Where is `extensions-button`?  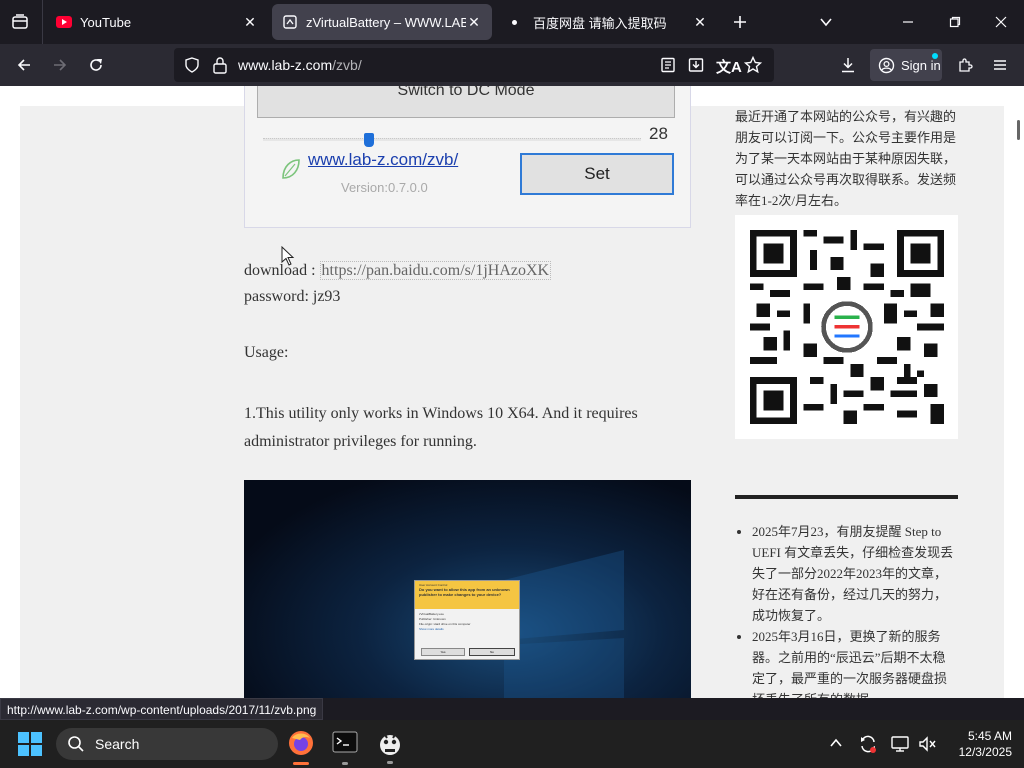 extensions-button is located at coordinates (965, 65).